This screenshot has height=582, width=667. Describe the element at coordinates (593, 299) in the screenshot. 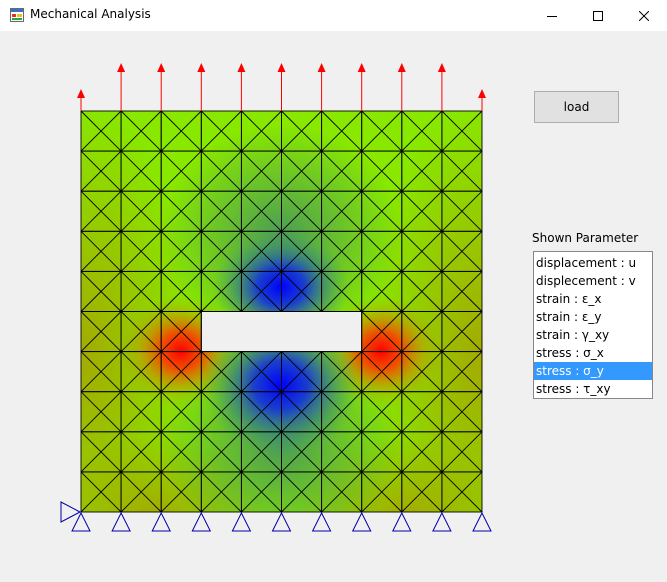

I see `list-item: strain : ε_x` at that location.